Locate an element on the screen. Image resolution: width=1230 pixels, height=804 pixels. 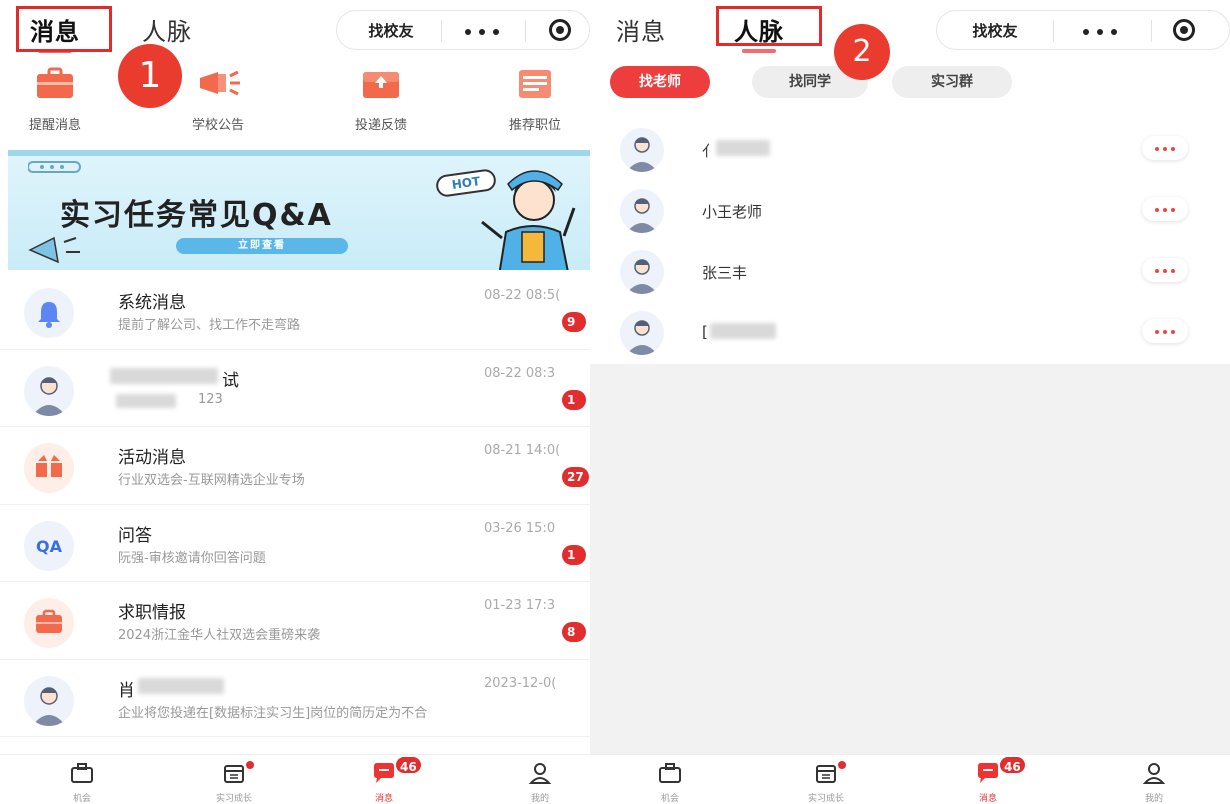
contact-row: 亻 is located at coordinates (910, 148).